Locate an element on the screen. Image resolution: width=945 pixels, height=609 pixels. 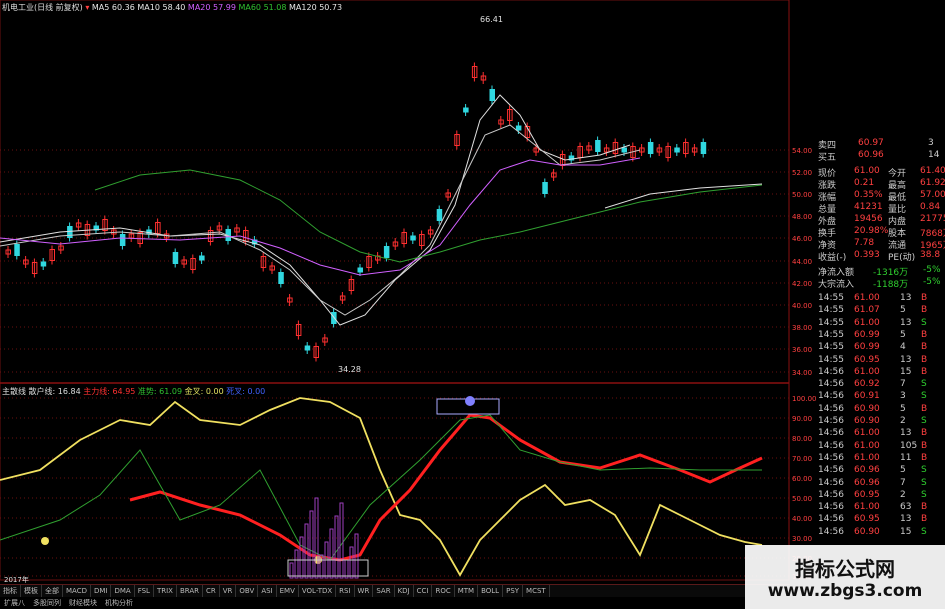
ma-toggle-icon: ▾ is located at coordinates (87, 7).